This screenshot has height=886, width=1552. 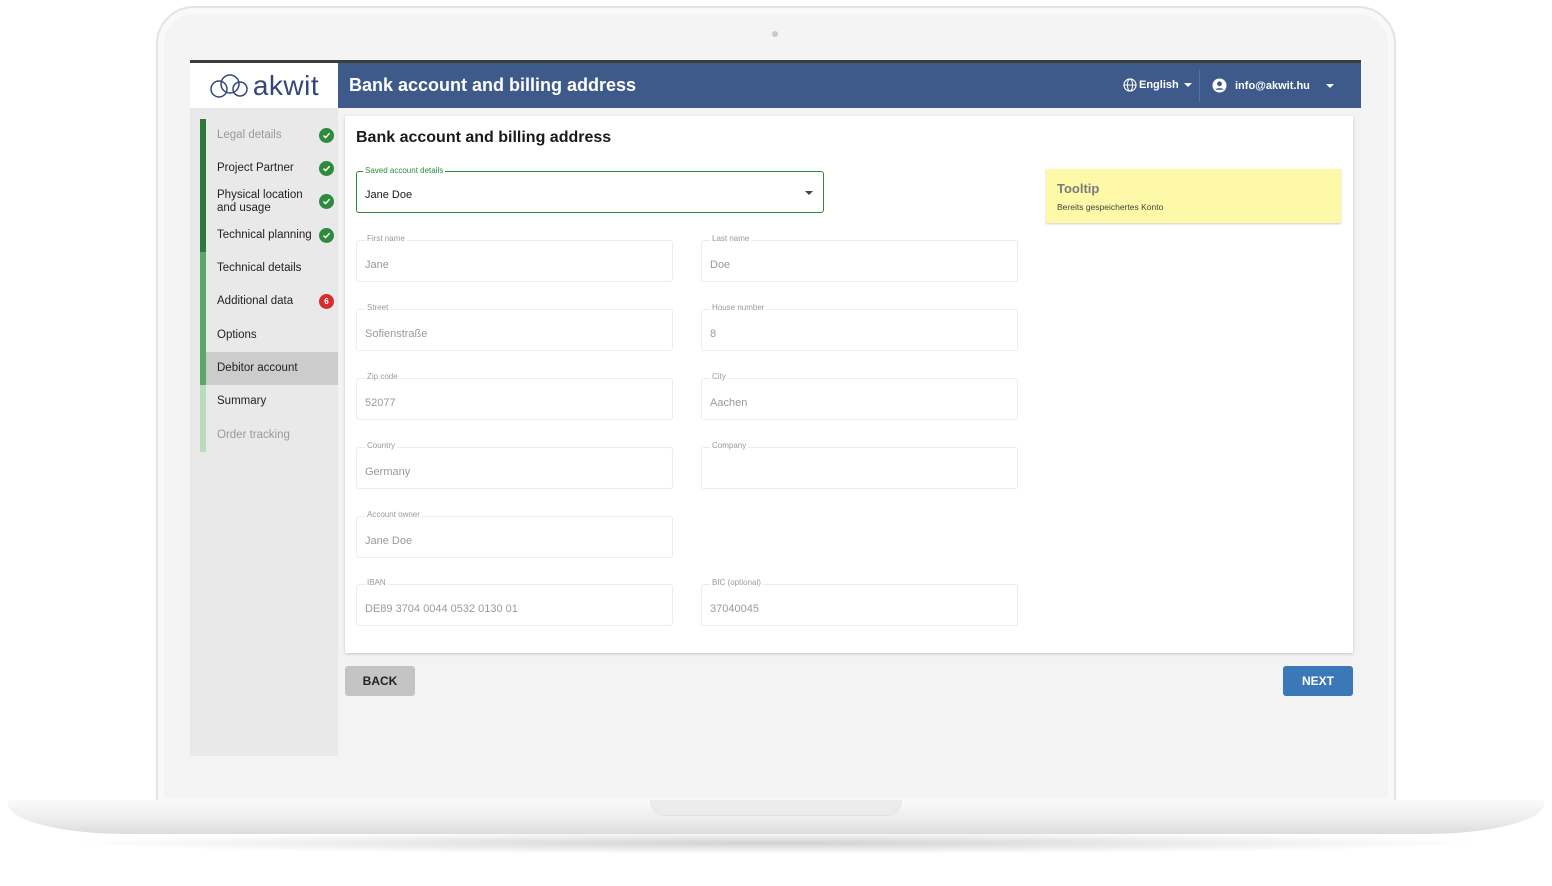 I want to click on field-label: Saved account details, so click(x=404, y=170).